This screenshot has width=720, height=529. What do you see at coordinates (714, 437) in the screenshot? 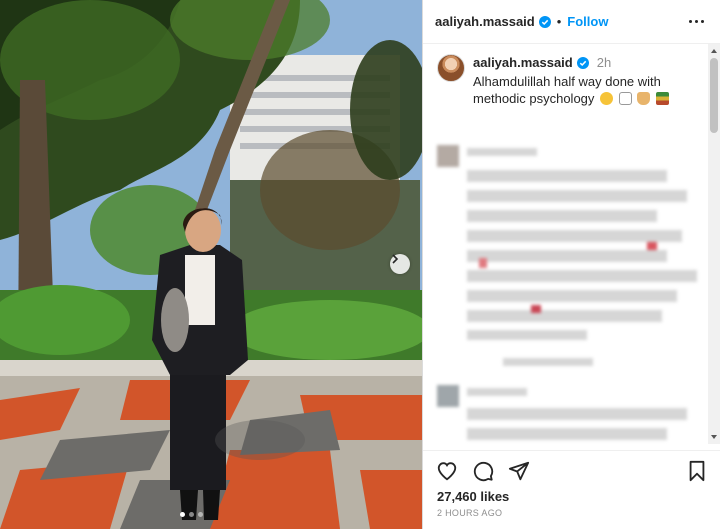
I see `scroll-down-icon` at bounding box center [714, 437].